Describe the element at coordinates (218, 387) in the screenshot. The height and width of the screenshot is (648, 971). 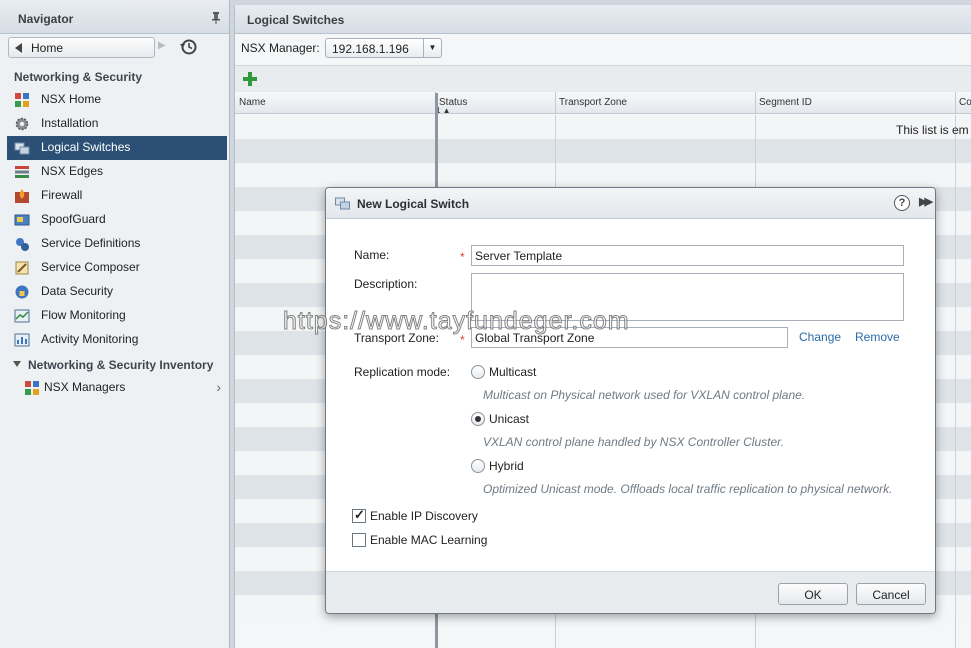
I see `chevron-right-icon: ›` at that location.